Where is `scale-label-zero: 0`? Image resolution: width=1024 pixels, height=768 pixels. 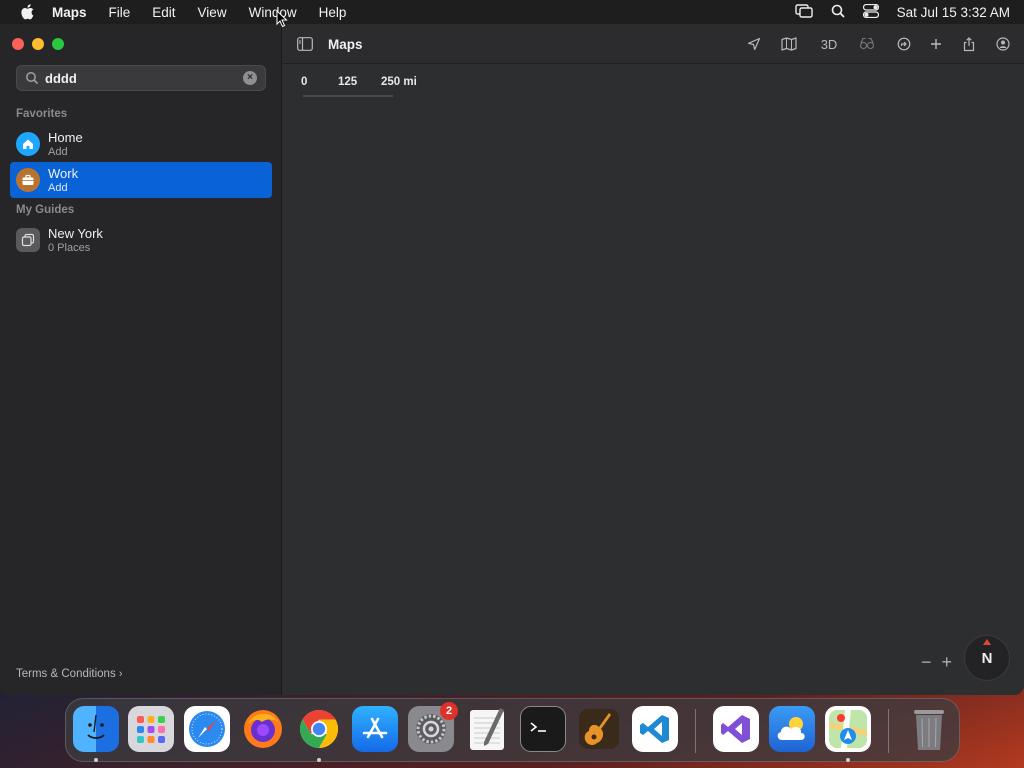 scale-label-zero: 0 is located at coordinates (304, 82).